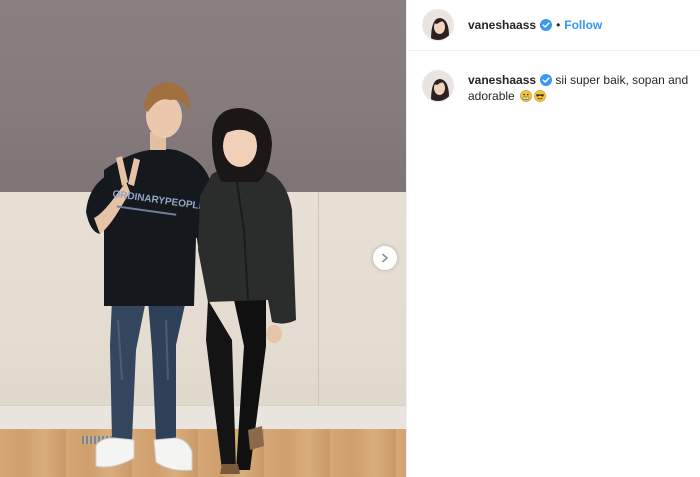 Image resolution: width=700 pixels, height=477 pixels. I want to click on smiling-face-with-sunglasses-emoji-icon, so click(540, 96).